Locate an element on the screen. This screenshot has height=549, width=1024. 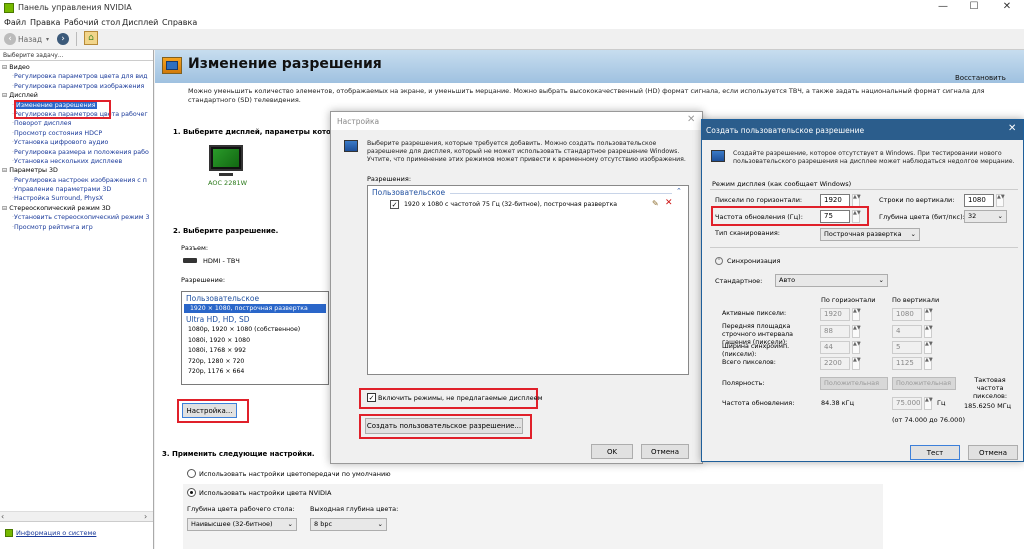
standard-select: Авто ⌄ is located at coordinates (831, 280).